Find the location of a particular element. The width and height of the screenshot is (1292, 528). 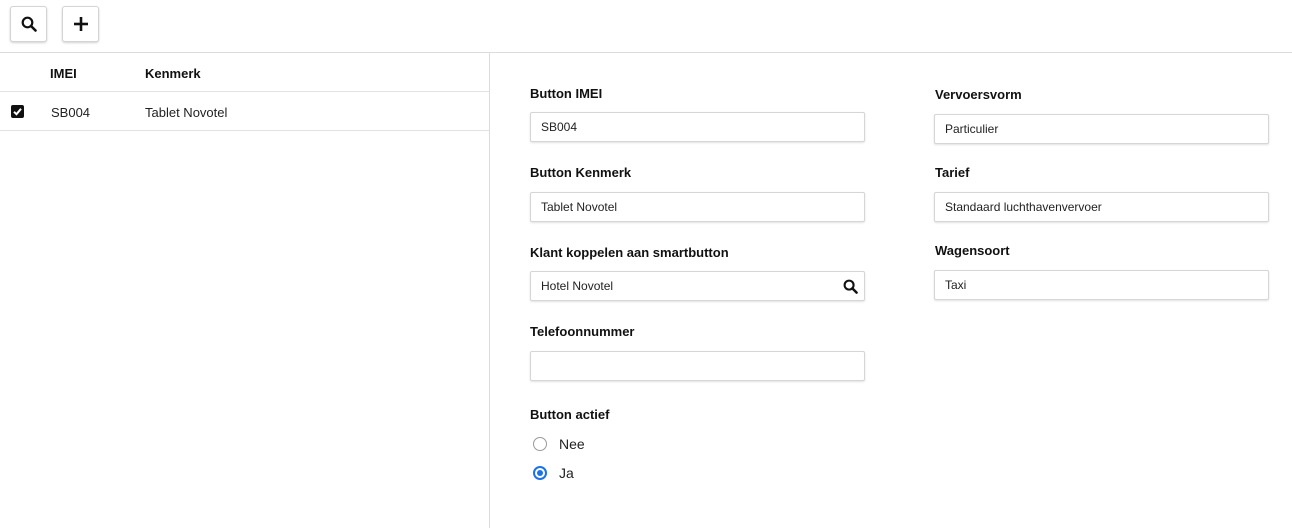

button-kenmerk-label: Button Kenmerk is located at coordinates (581, 172).